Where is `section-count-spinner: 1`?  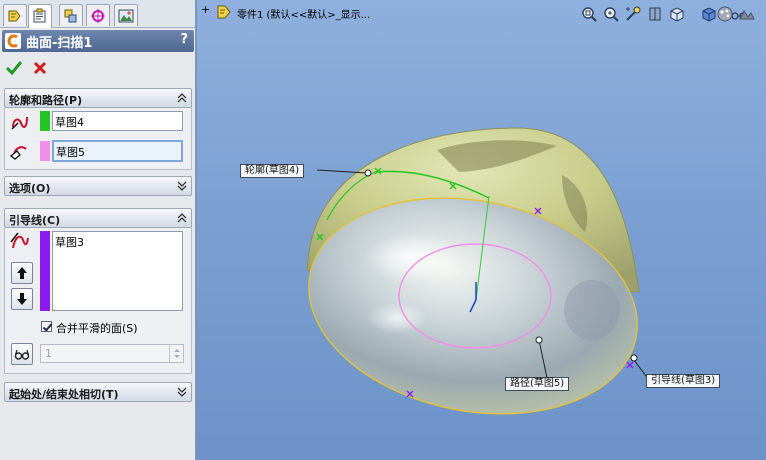
section-count-spinner: 1 is located at coordinates (112, 353).